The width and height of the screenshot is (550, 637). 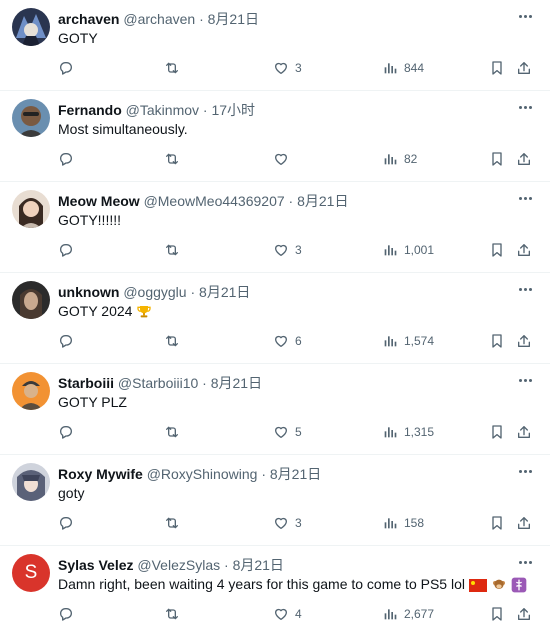 I want to click on handle: @Starboiii10, so click(x=158, y=383).